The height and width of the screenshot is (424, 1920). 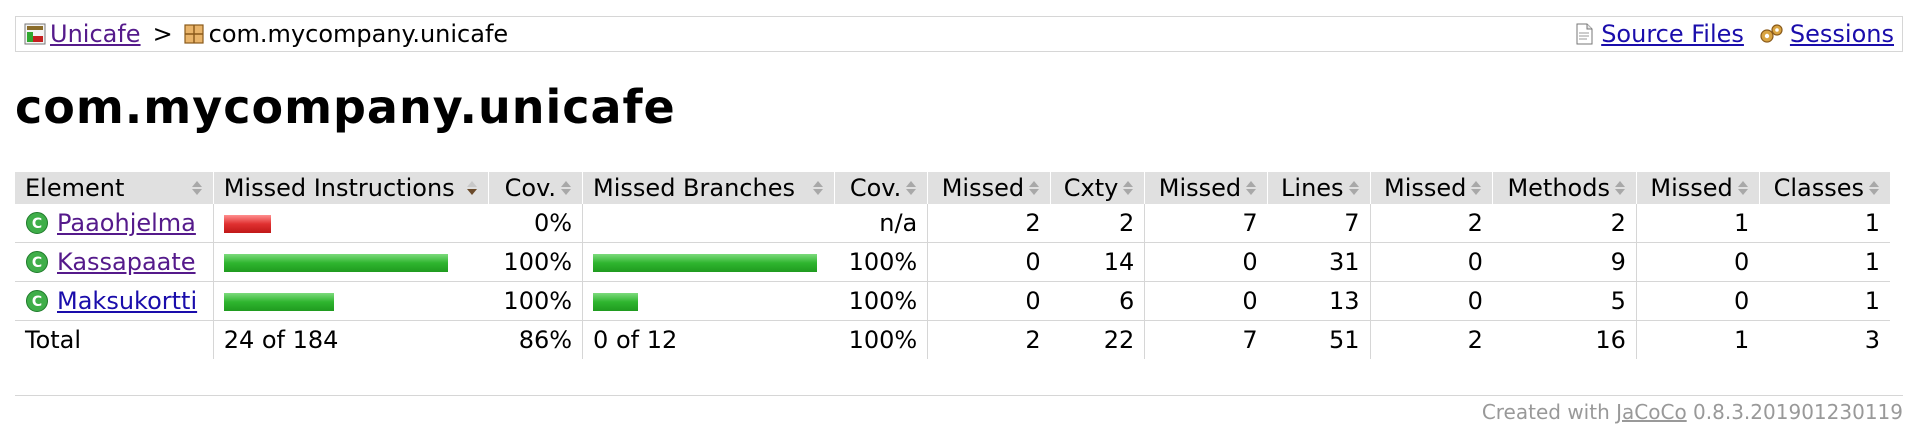 What do you see at coordinates (1564, 188) in the screenshot?
I see `header-methods: Methods` at bounding box center [1564, 188].